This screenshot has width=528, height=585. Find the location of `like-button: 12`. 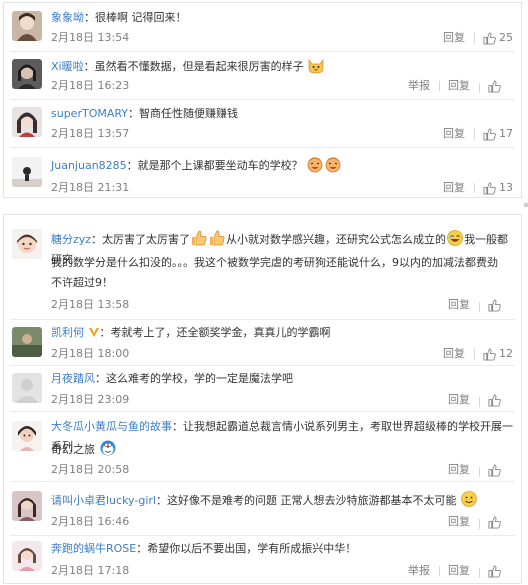

like-button: 12 is located at coordinates (493, 354).